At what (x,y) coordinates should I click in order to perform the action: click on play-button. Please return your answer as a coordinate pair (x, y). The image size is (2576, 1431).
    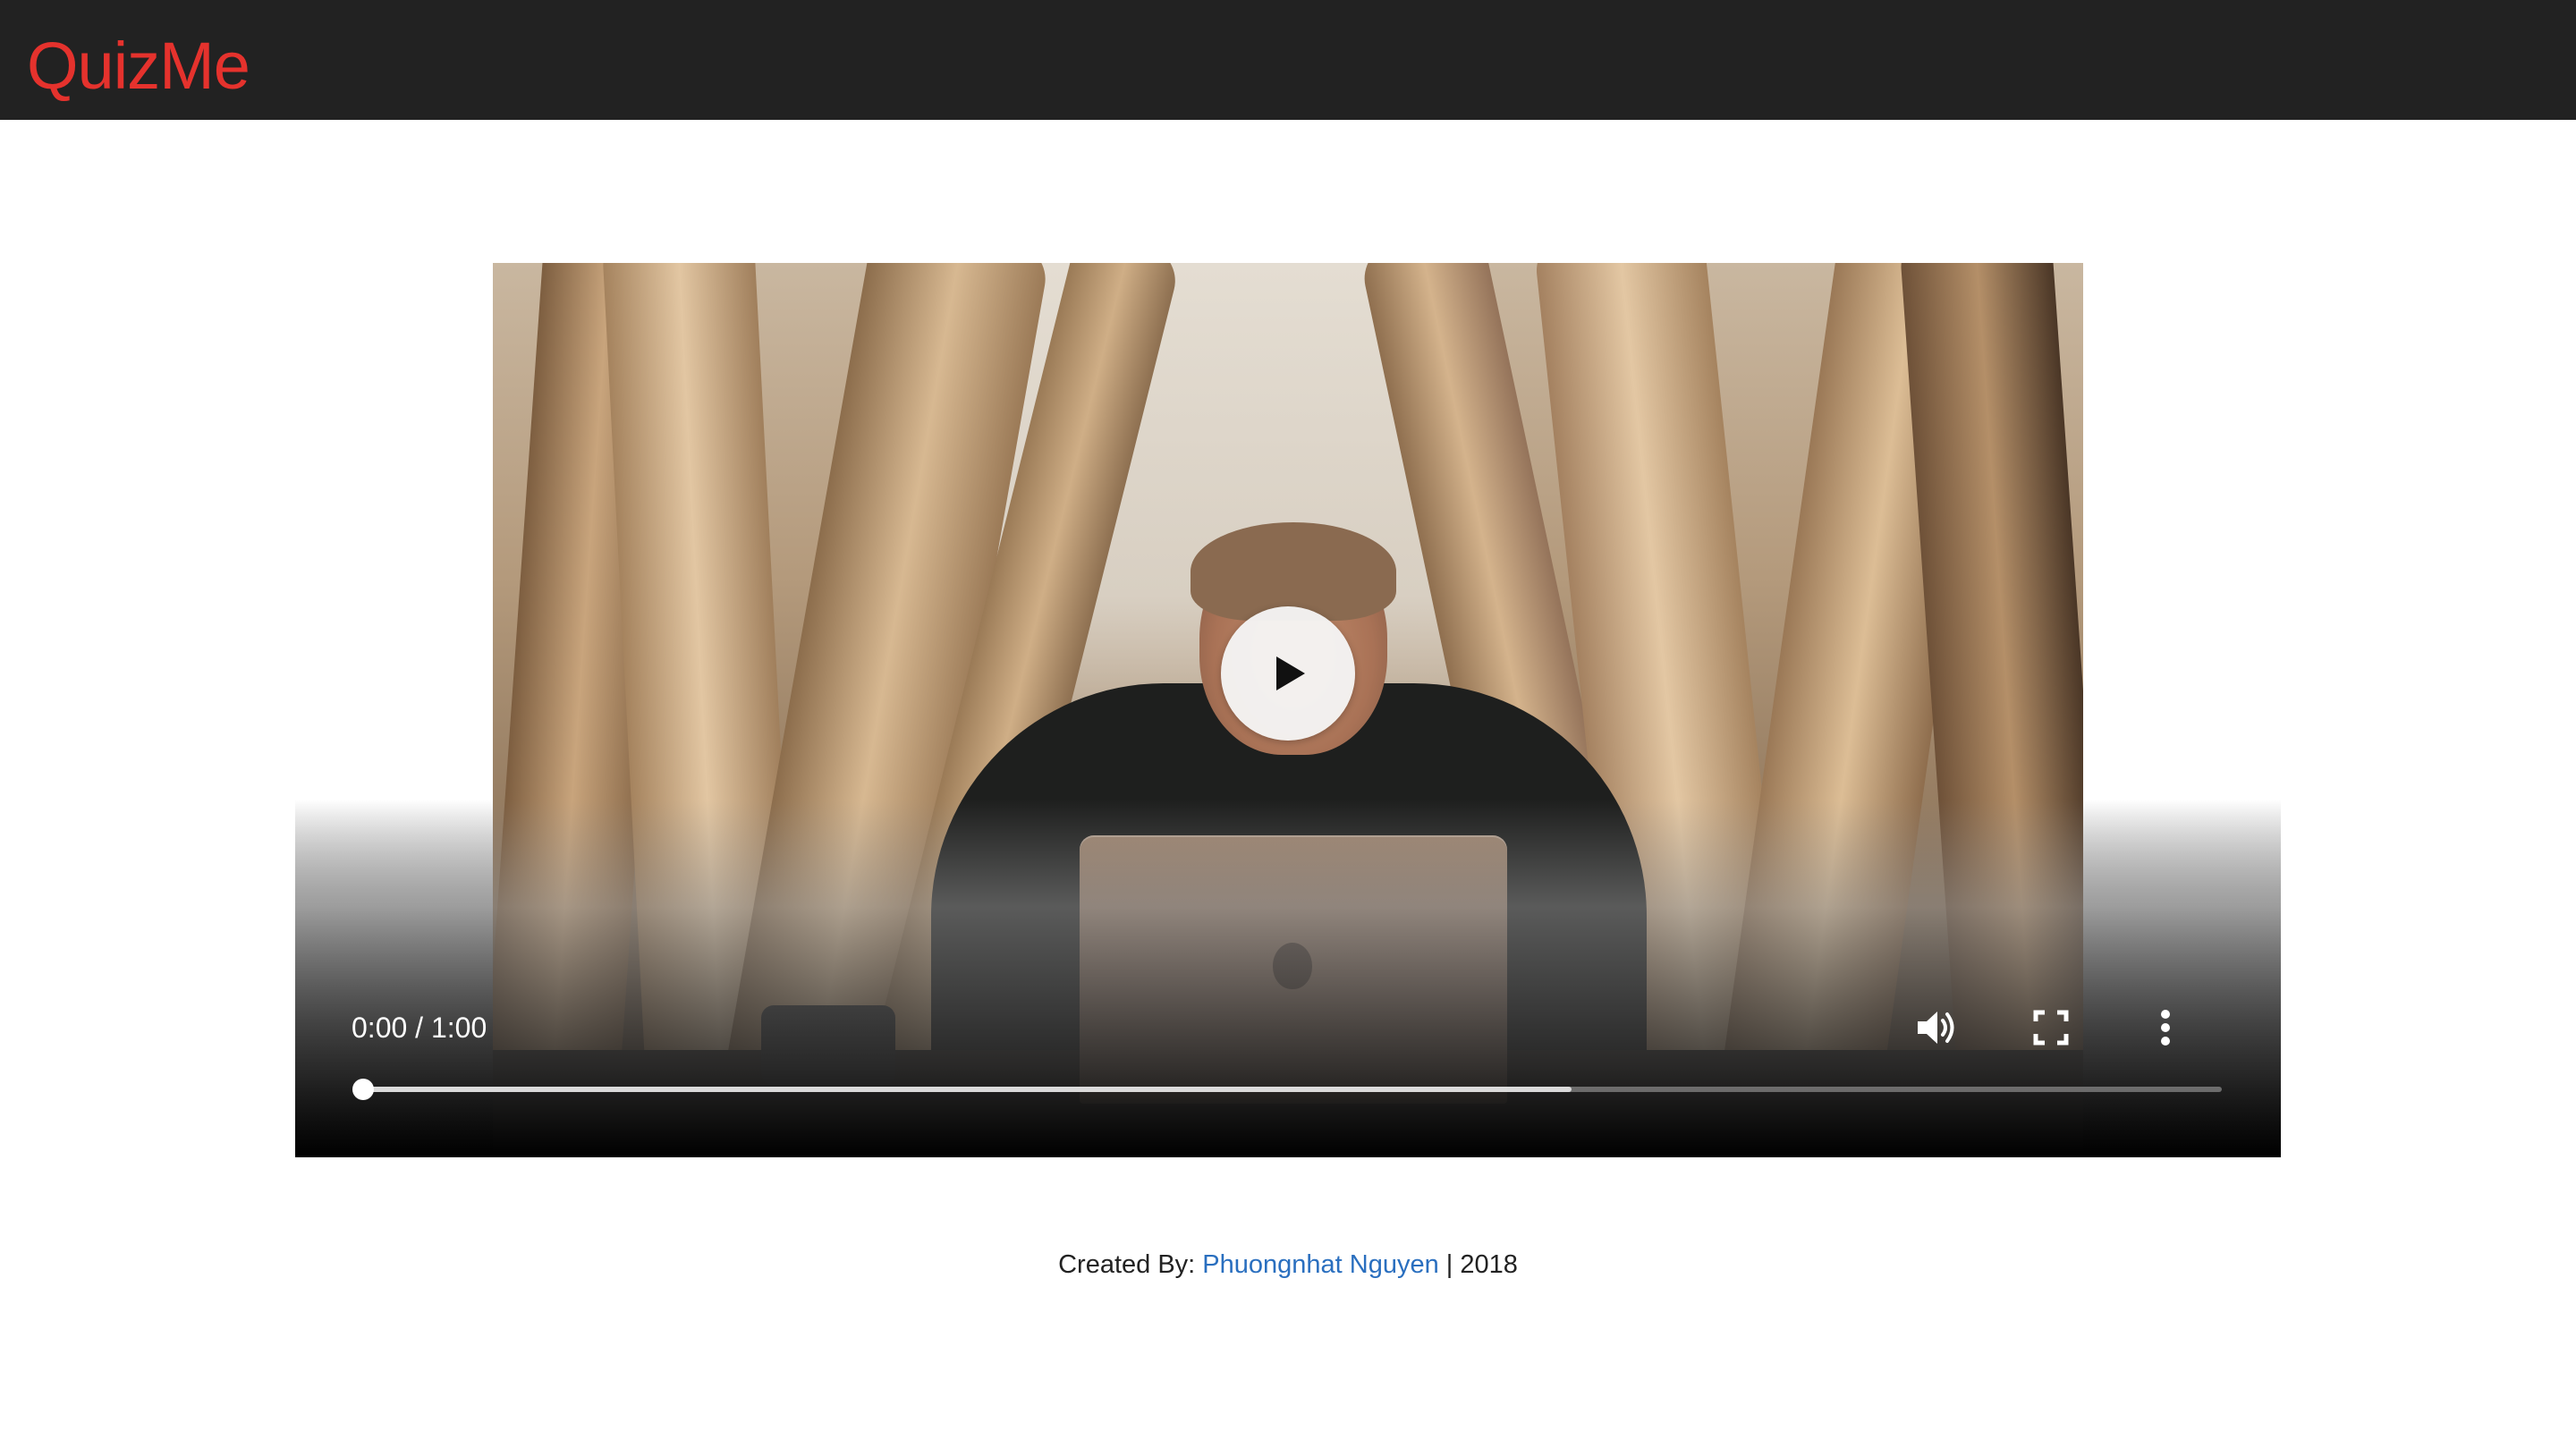
    Looking at the image, I should click on (1288, 674).